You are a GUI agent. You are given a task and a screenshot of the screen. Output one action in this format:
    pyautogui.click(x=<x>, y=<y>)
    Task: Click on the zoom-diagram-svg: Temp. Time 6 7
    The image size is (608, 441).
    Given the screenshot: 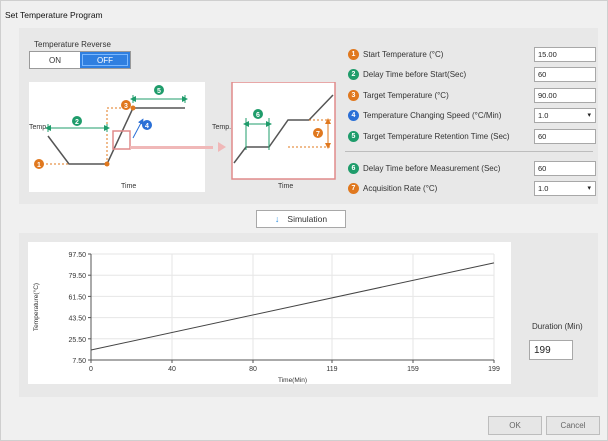 What is the action you would take?
    pyautogui.click(x=274, y=135)
    